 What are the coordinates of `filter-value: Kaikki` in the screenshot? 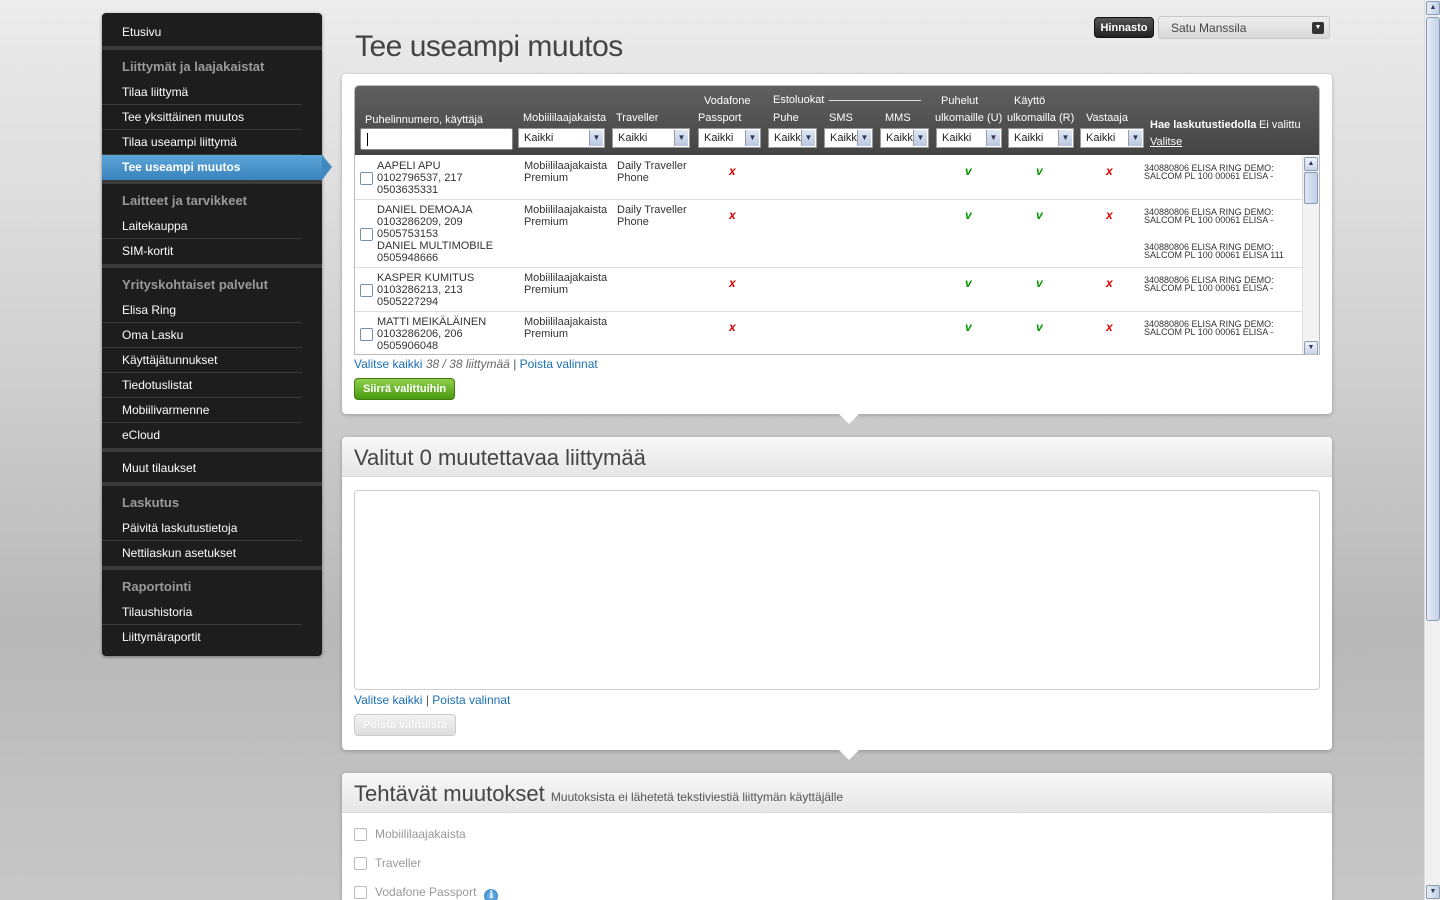 It's located at (719, 138).